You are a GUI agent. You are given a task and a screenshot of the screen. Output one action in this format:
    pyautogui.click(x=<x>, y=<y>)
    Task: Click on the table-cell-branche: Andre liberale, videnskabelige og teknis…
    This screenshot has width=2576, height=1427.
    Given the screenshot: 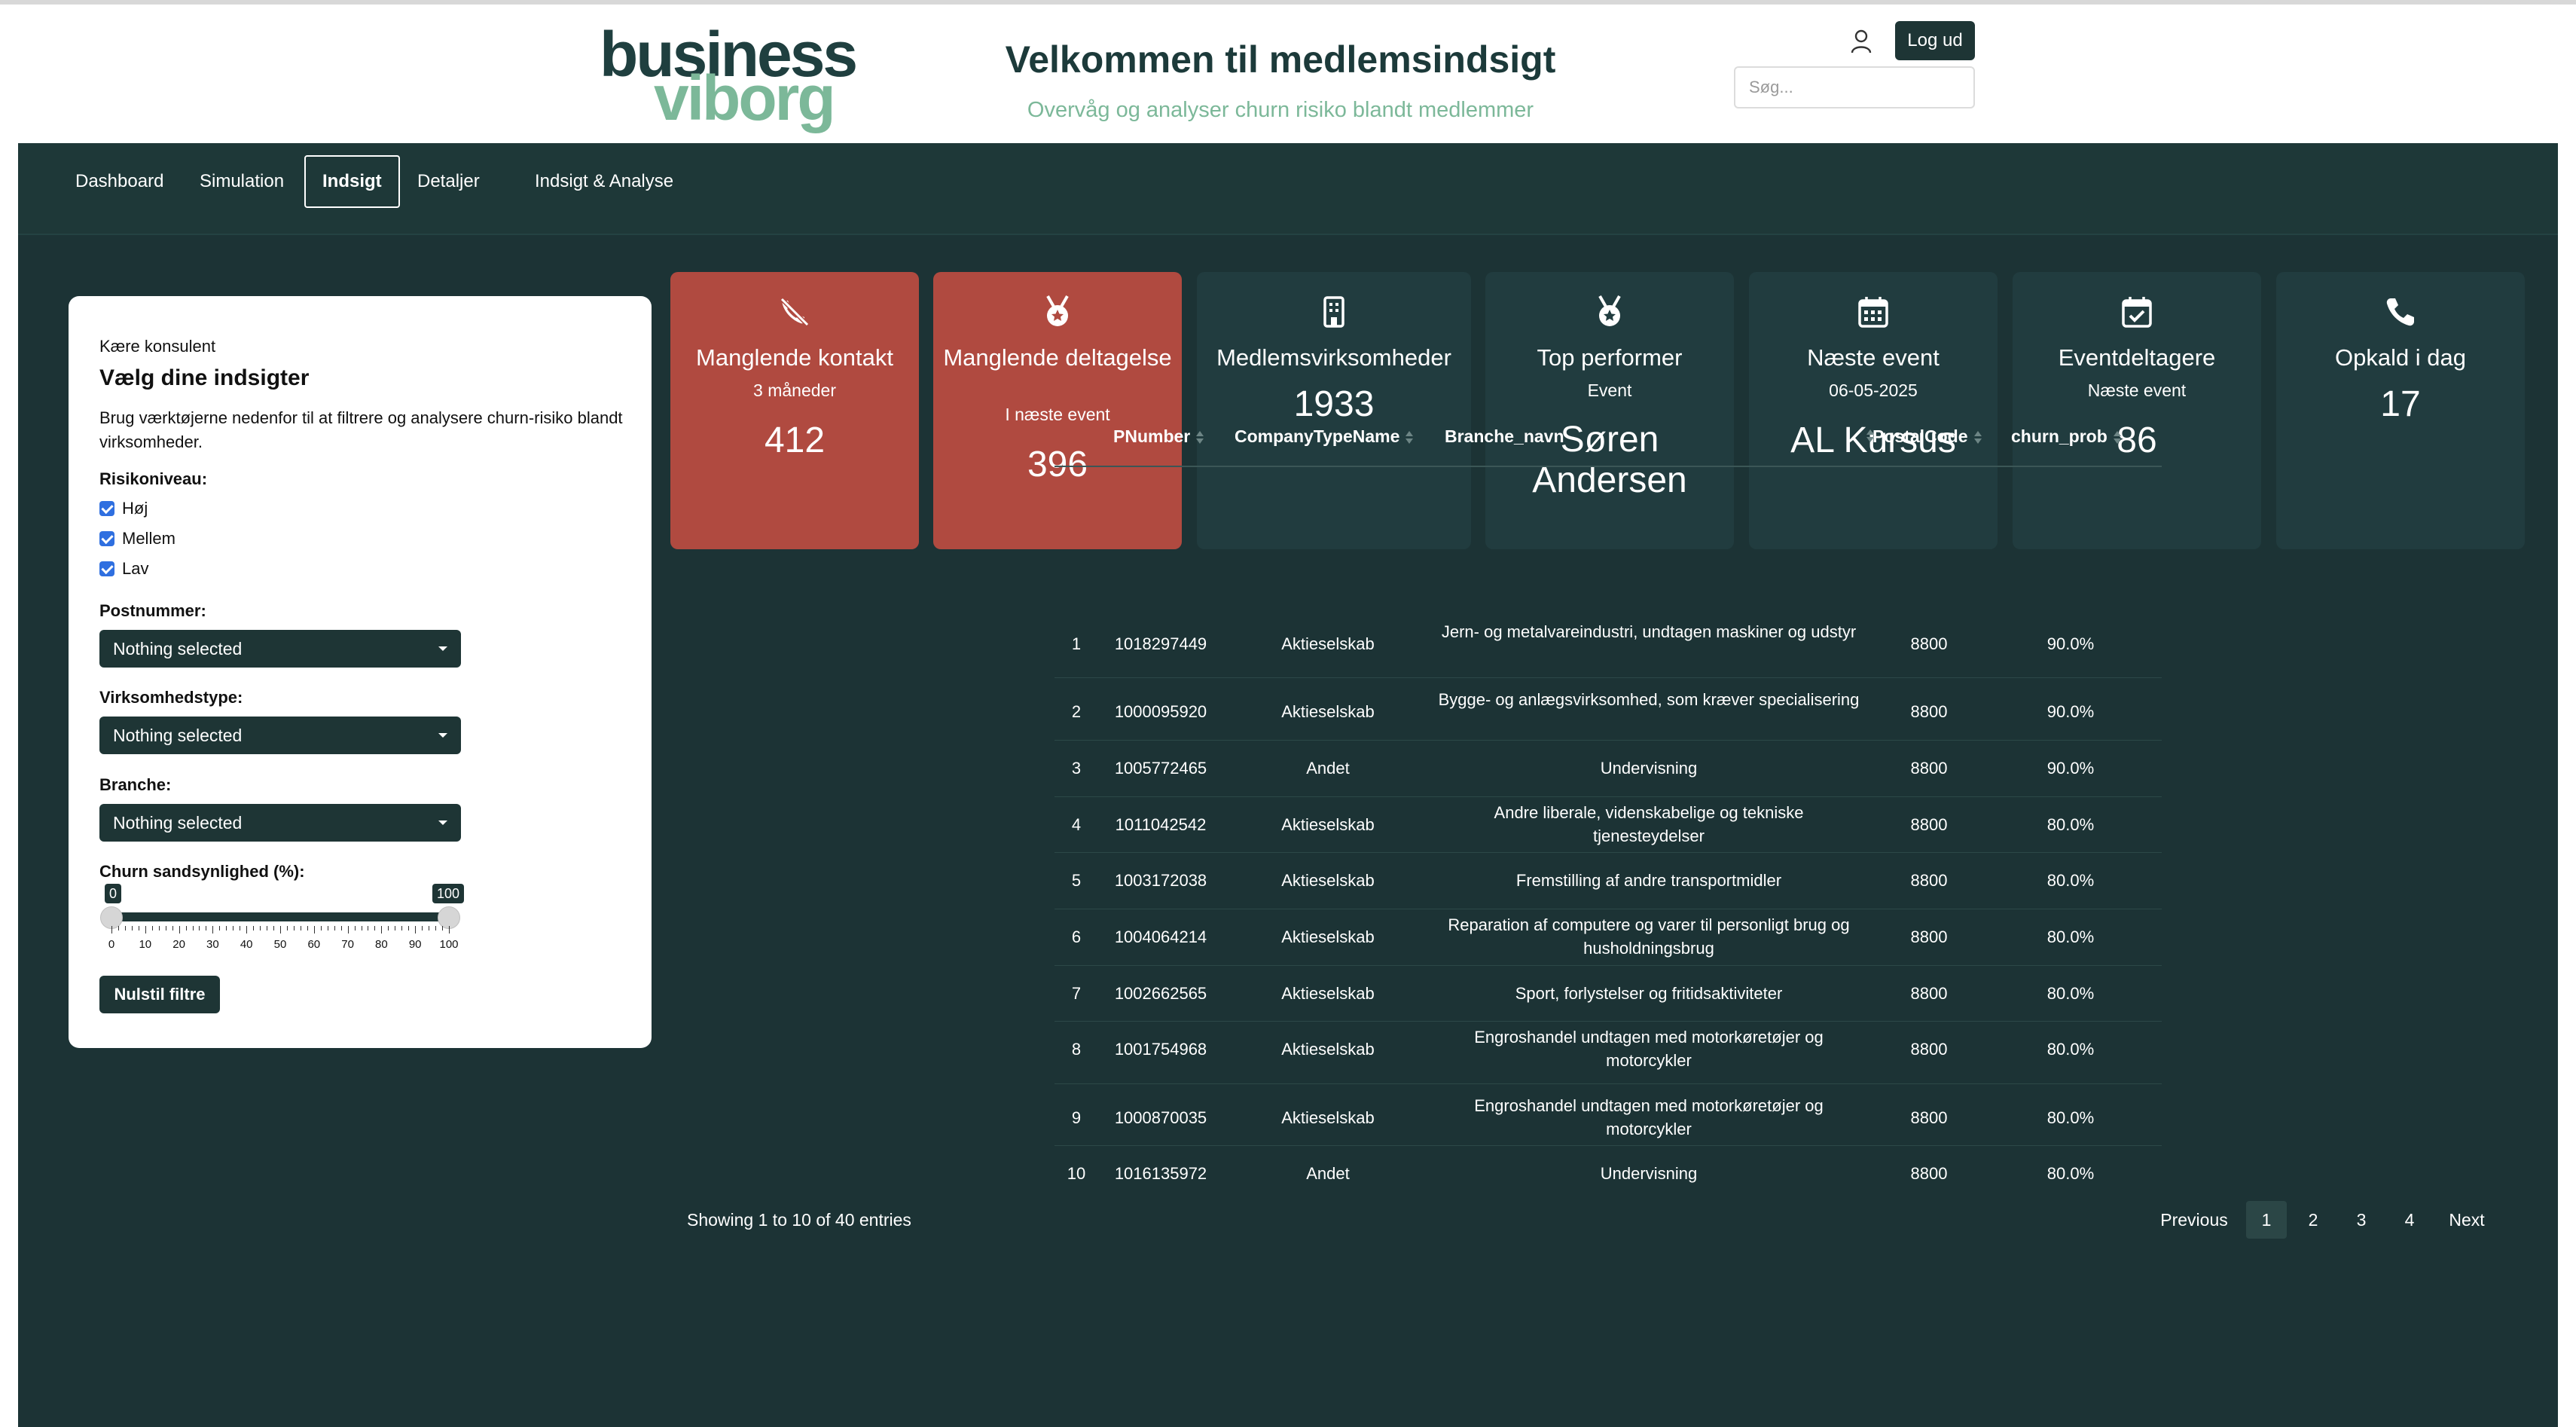 What is the action you would take?
    pyautogui.click(x=1649, y=824)
    